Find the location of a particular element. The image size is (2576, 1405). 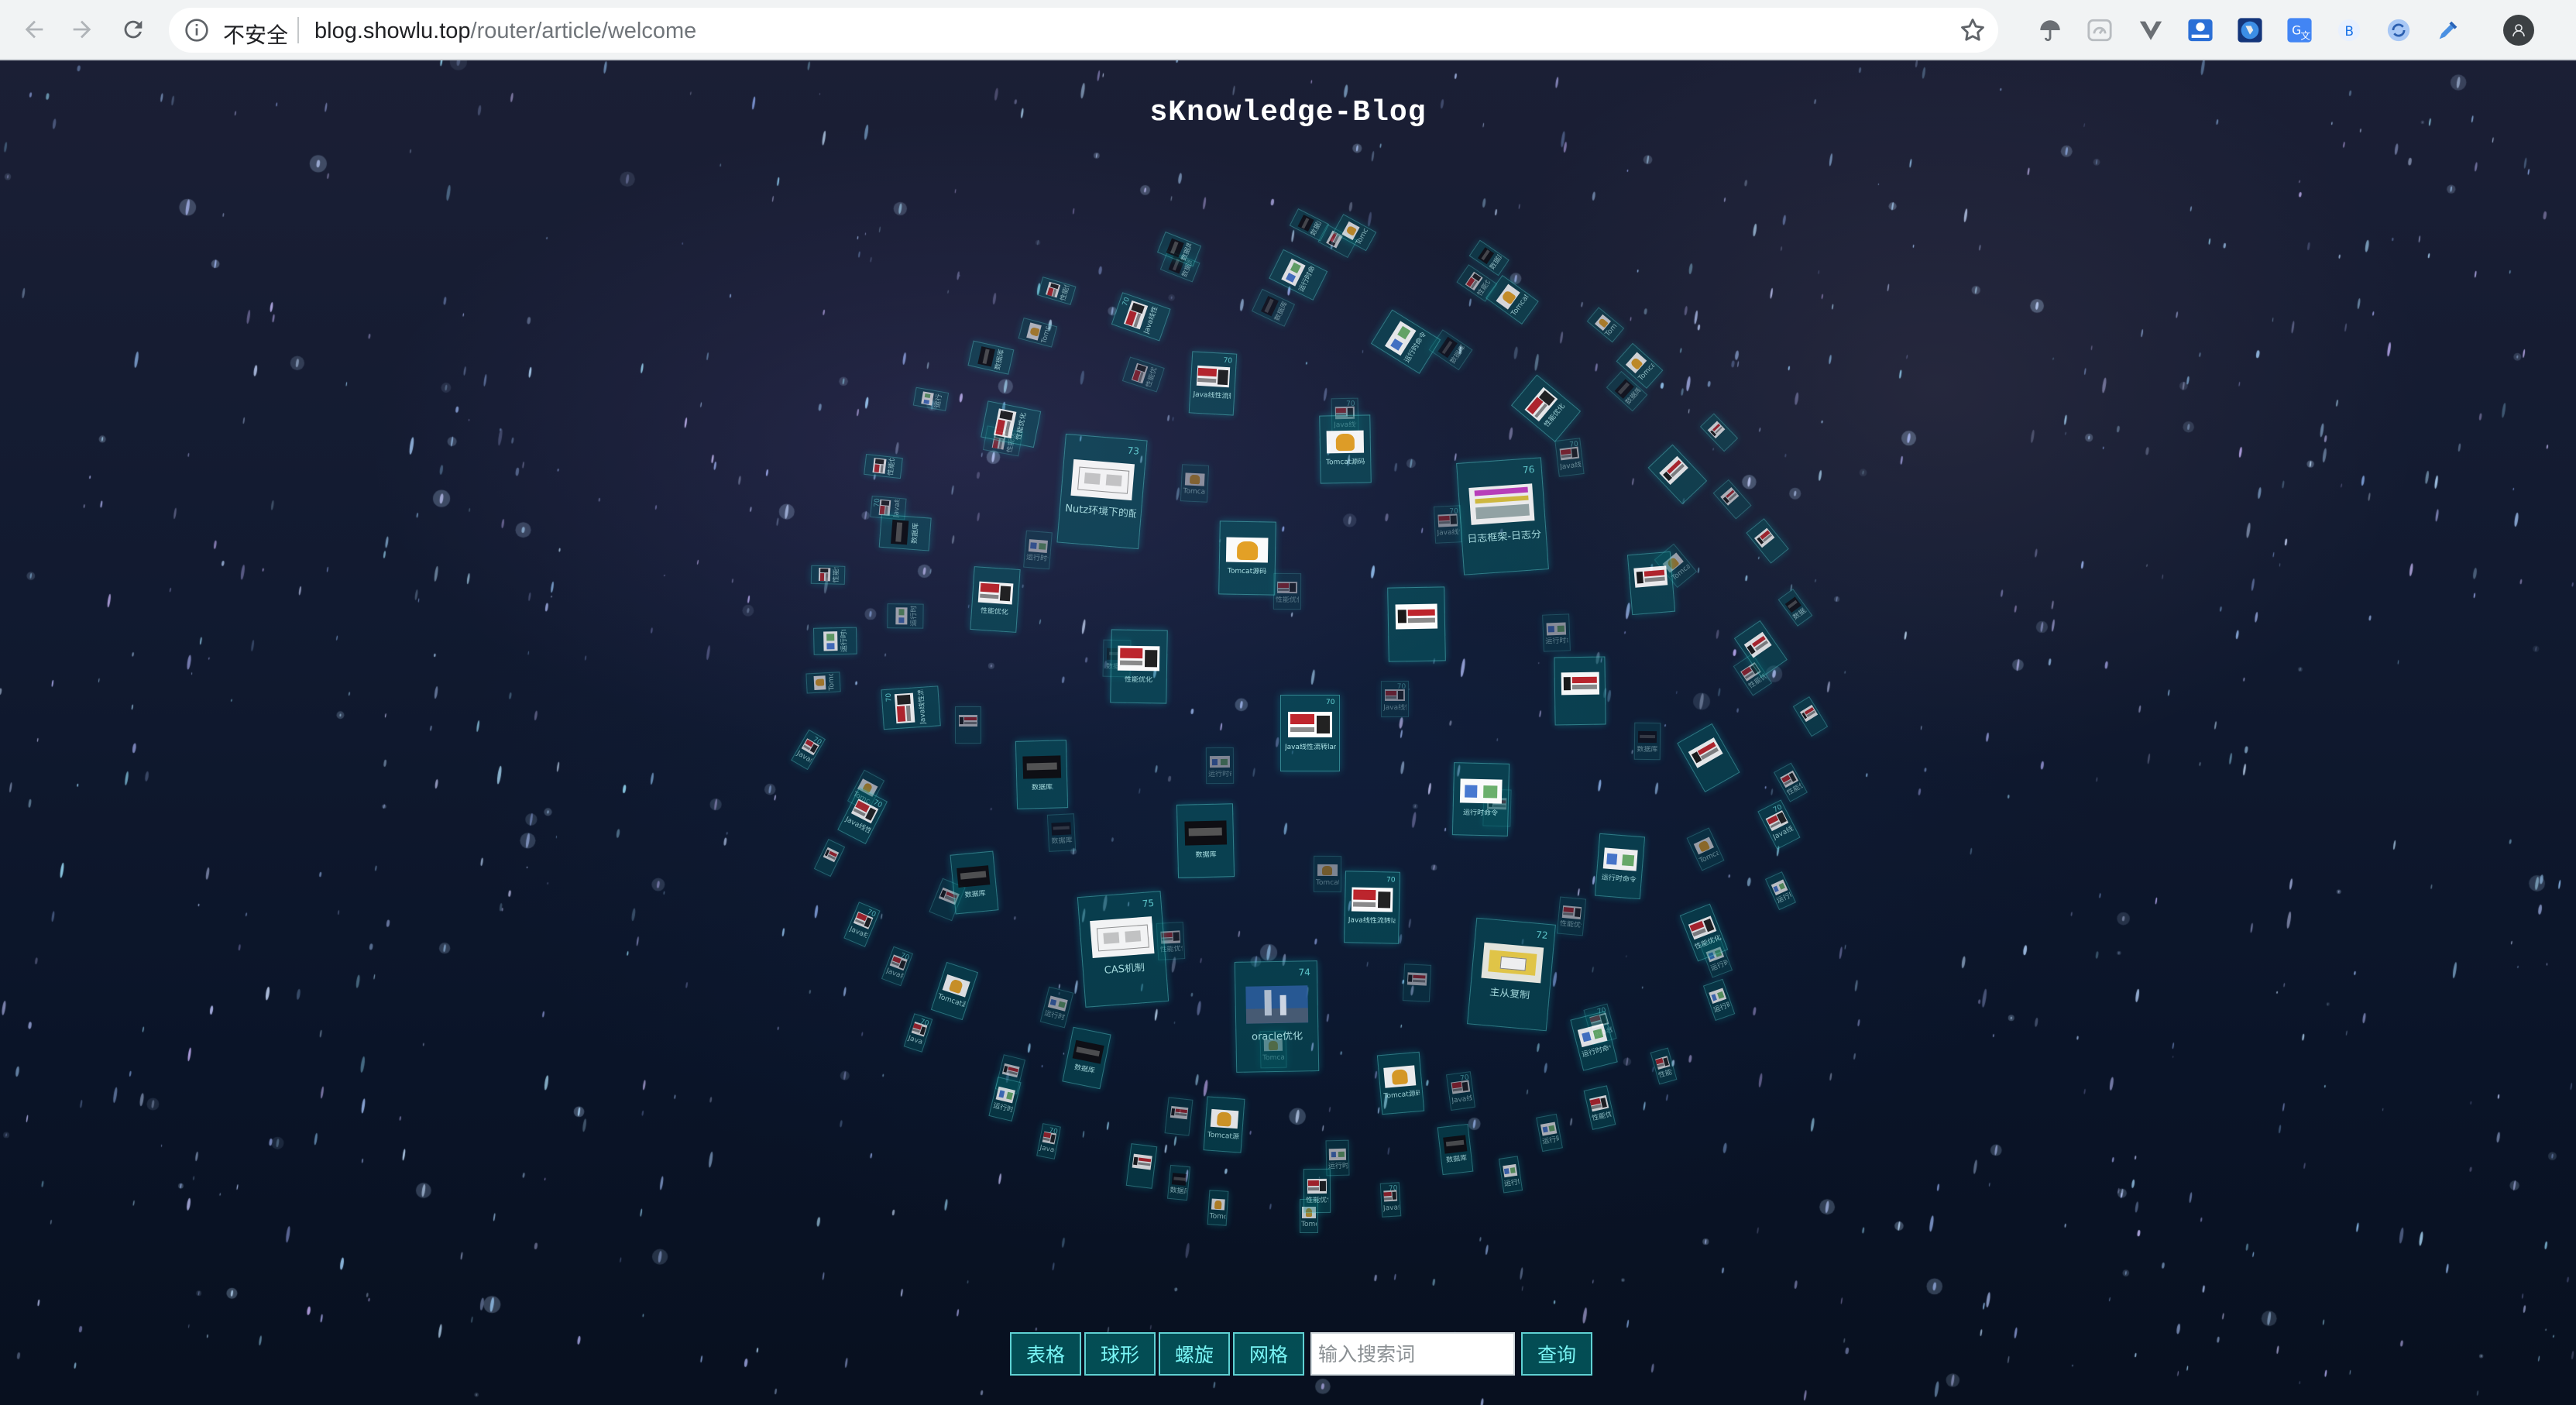

umbrella-extension is located at coordinates (2050, 30).